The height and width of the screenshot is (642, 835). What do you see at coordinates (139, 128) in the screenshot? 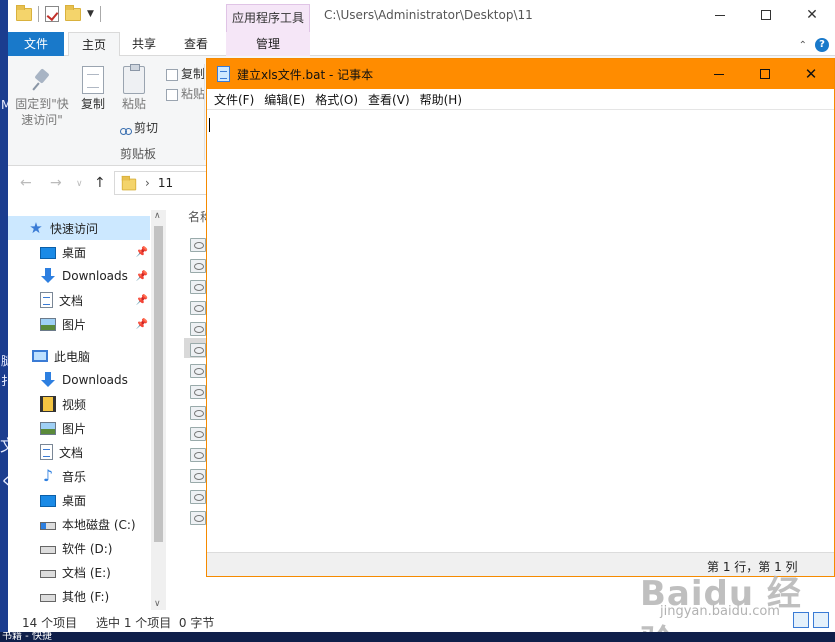
I see `cut-button: 剪切` at bounding box center [139, 128].